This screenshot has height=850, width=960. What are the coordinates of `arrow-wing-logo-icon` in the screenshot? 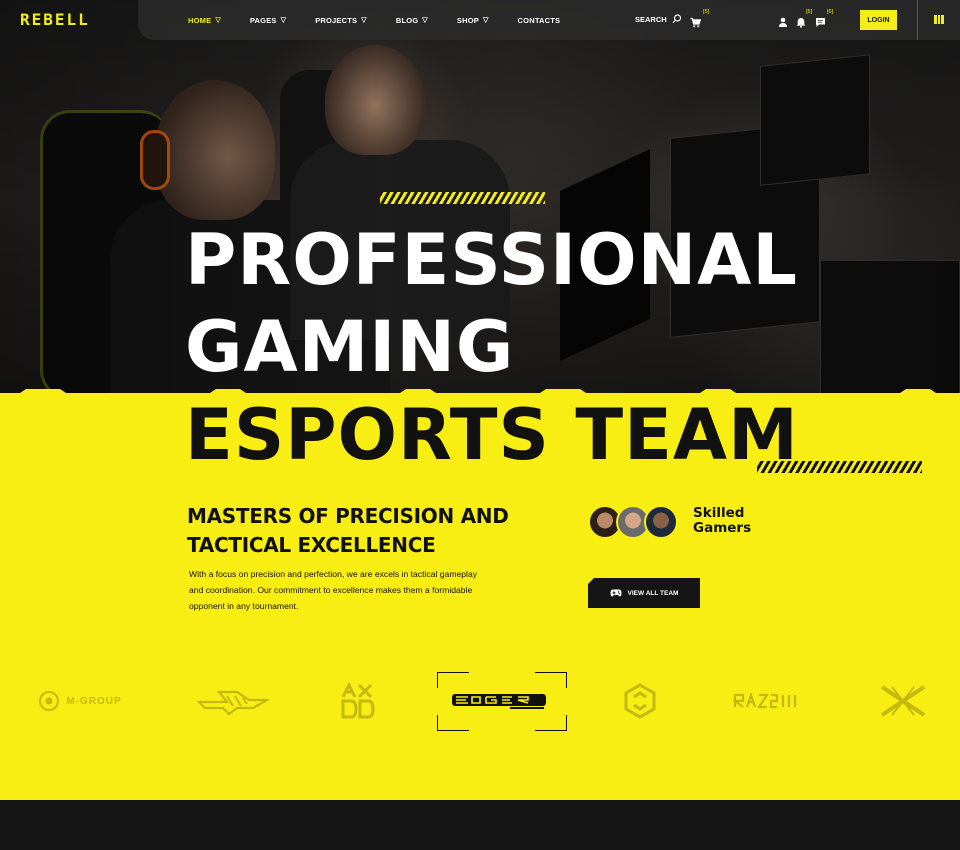 It's located at (232, 703).